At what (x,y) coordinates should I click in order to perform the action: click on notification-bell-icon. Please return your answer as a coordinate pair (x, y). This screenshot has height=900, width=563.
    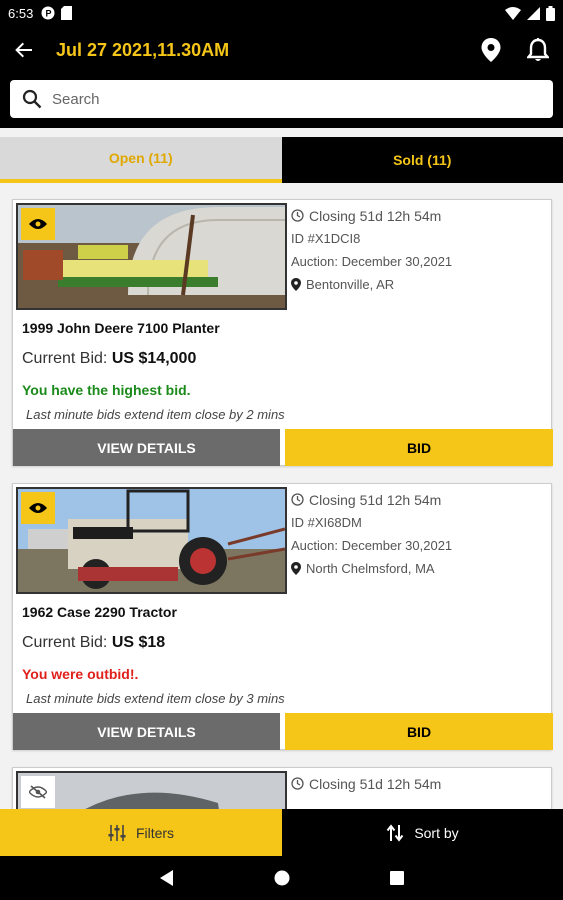
    Looking at the image, I should click on (538, 50).